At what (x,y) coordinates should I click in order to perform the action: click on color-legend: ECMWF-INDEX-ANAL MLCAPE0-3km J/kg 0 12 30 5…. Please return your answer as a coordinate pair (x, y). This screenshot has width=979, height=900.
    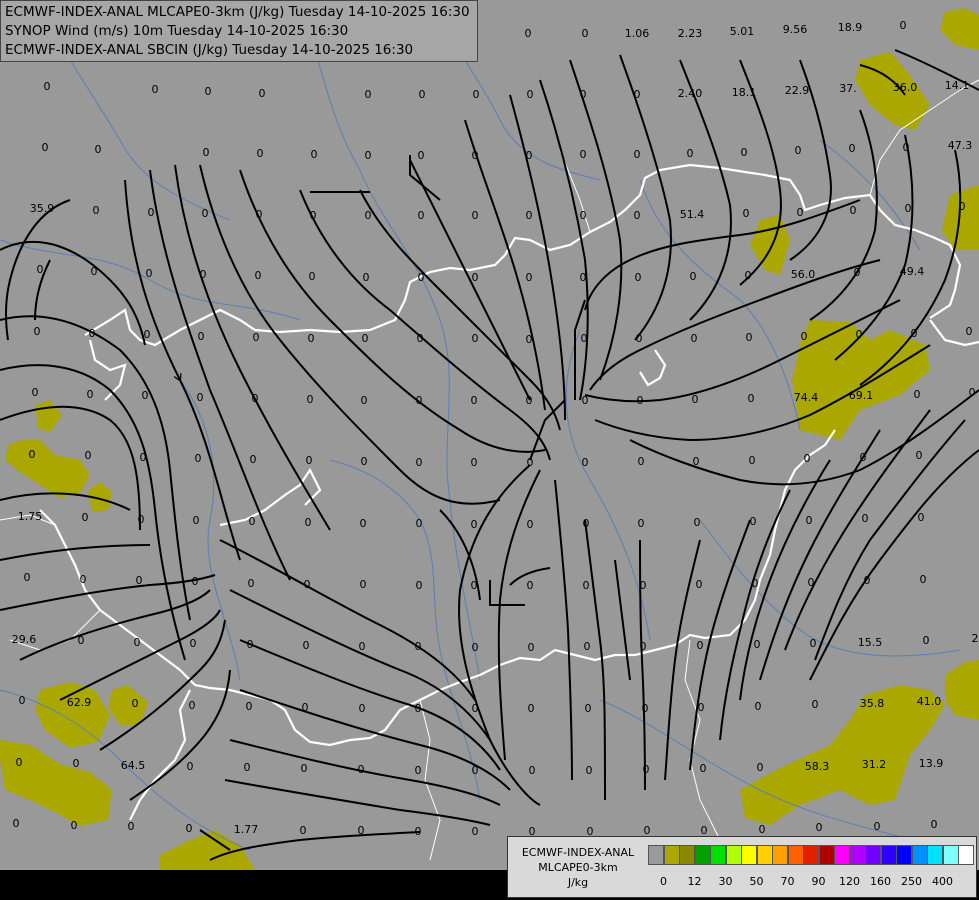
    Looking at the image, I should click on (742, 867).